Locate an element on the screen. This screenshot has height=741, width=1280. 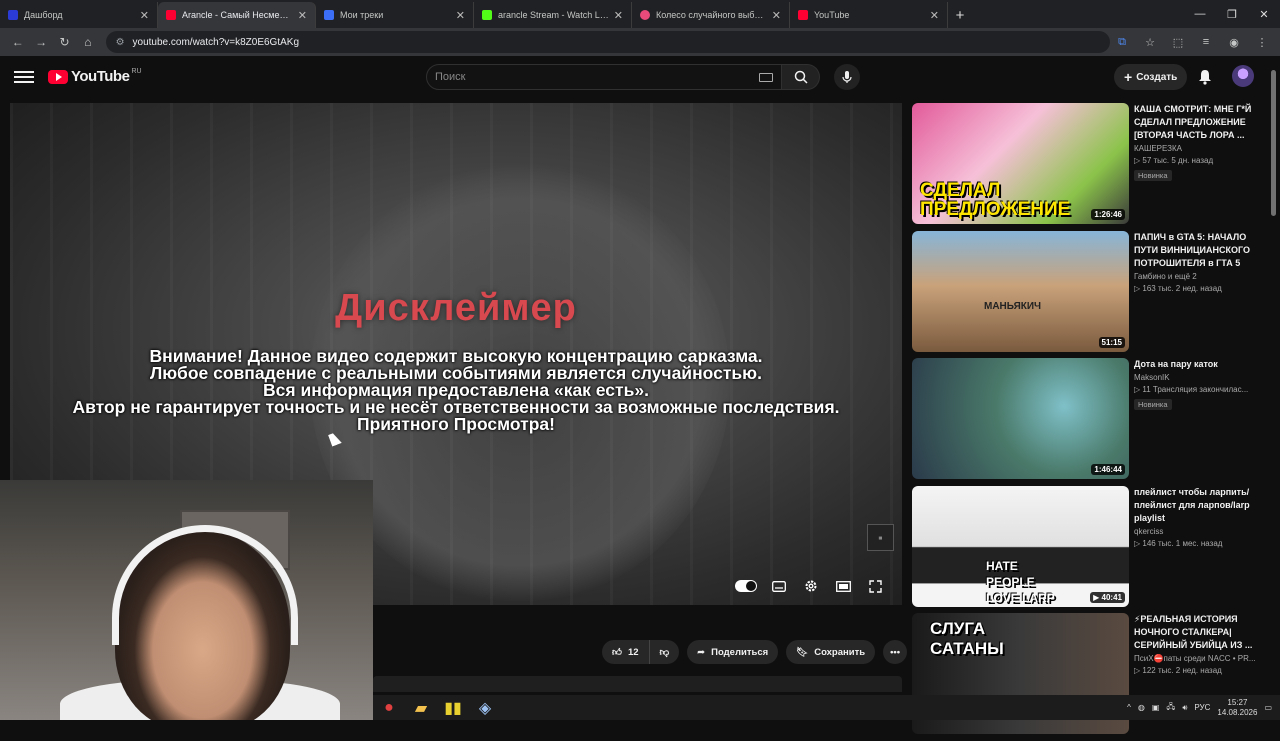
channel-name: MaksonIK is located at coordinates (1200, 377).